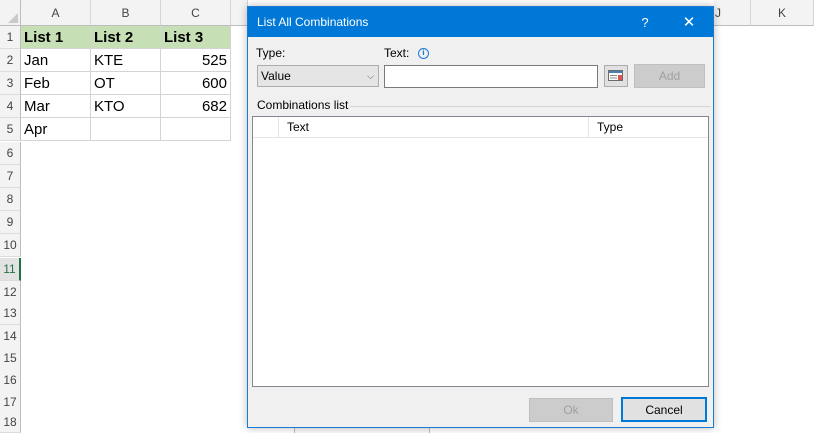 This screenshot has width=814, height=433. Describe the element at coordinates (276, 76) in the screenshot. I see `type-dropdown-value: Value` at that location.